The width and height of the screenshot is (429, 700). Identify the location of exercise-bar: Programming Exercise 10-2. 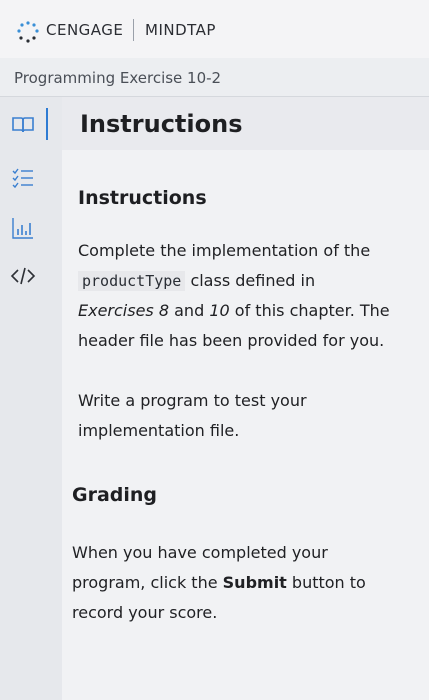
(214, 77).